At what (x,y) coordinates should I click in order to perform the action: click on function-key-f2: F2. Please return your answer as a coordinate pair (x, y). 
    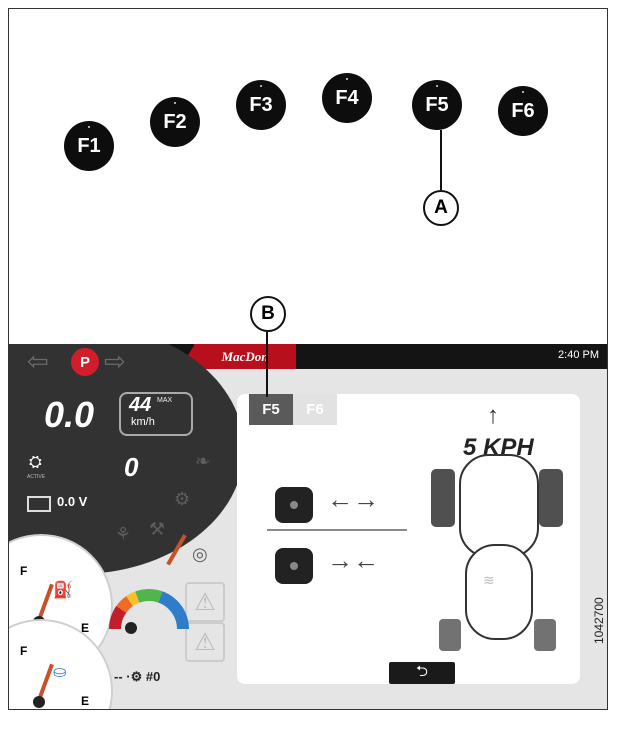
    Looking at the image, I should click on (175, 122).